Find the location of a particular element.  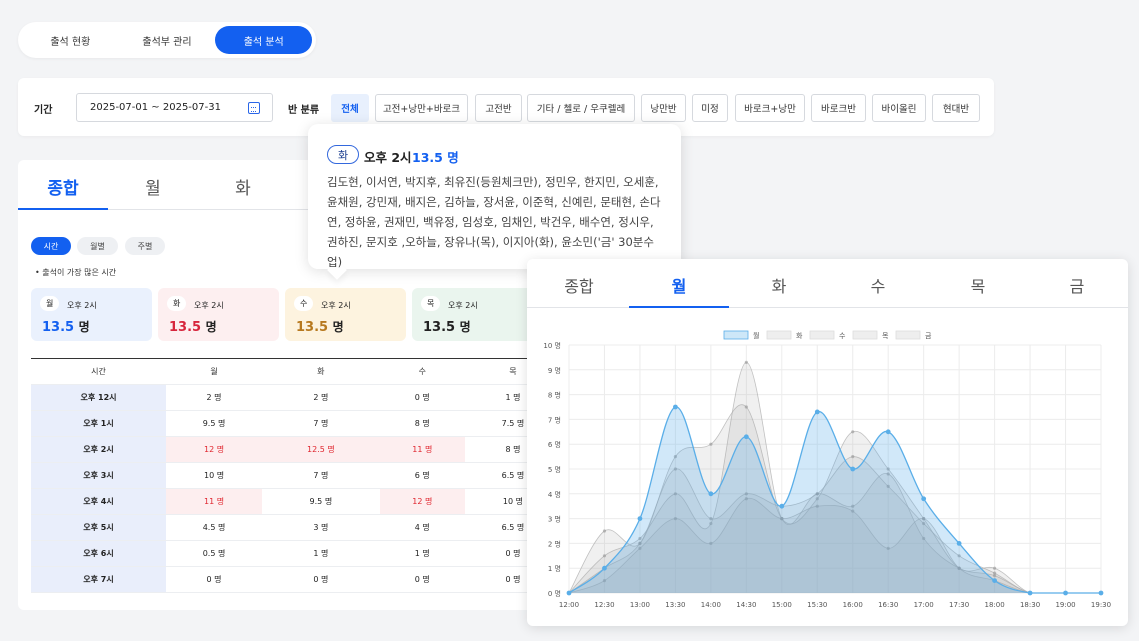

table-row: 오후 2시 12 명 12.5 명 11 명8 명 is located at coordinates (296, 449).